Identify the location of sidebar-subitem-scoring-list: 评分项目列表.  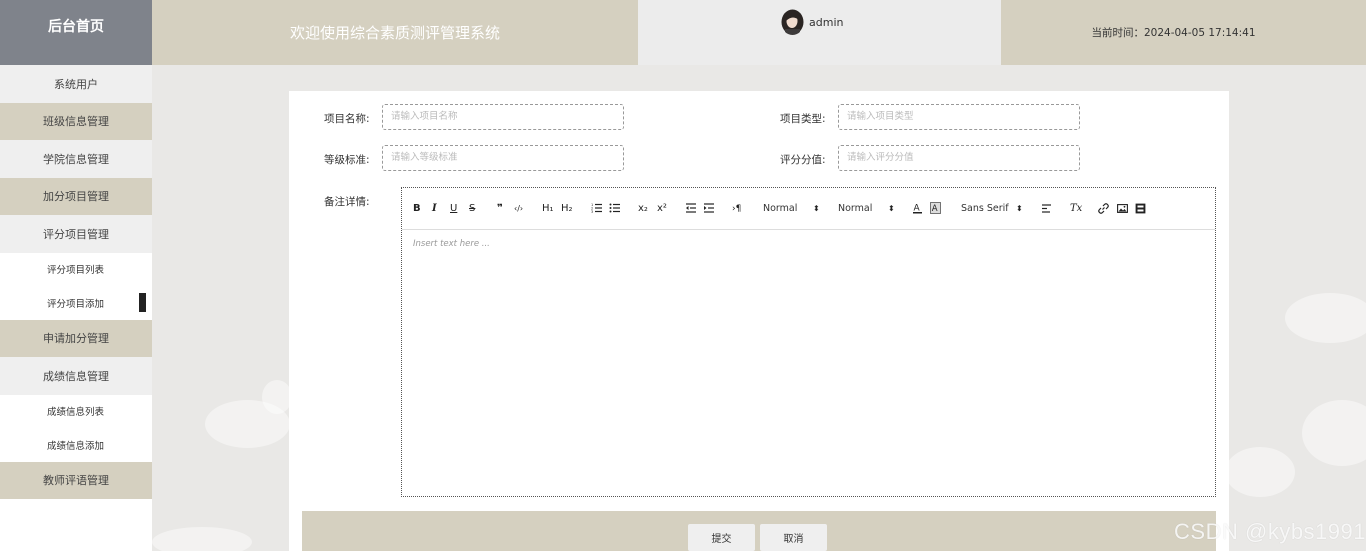
(76, 269).